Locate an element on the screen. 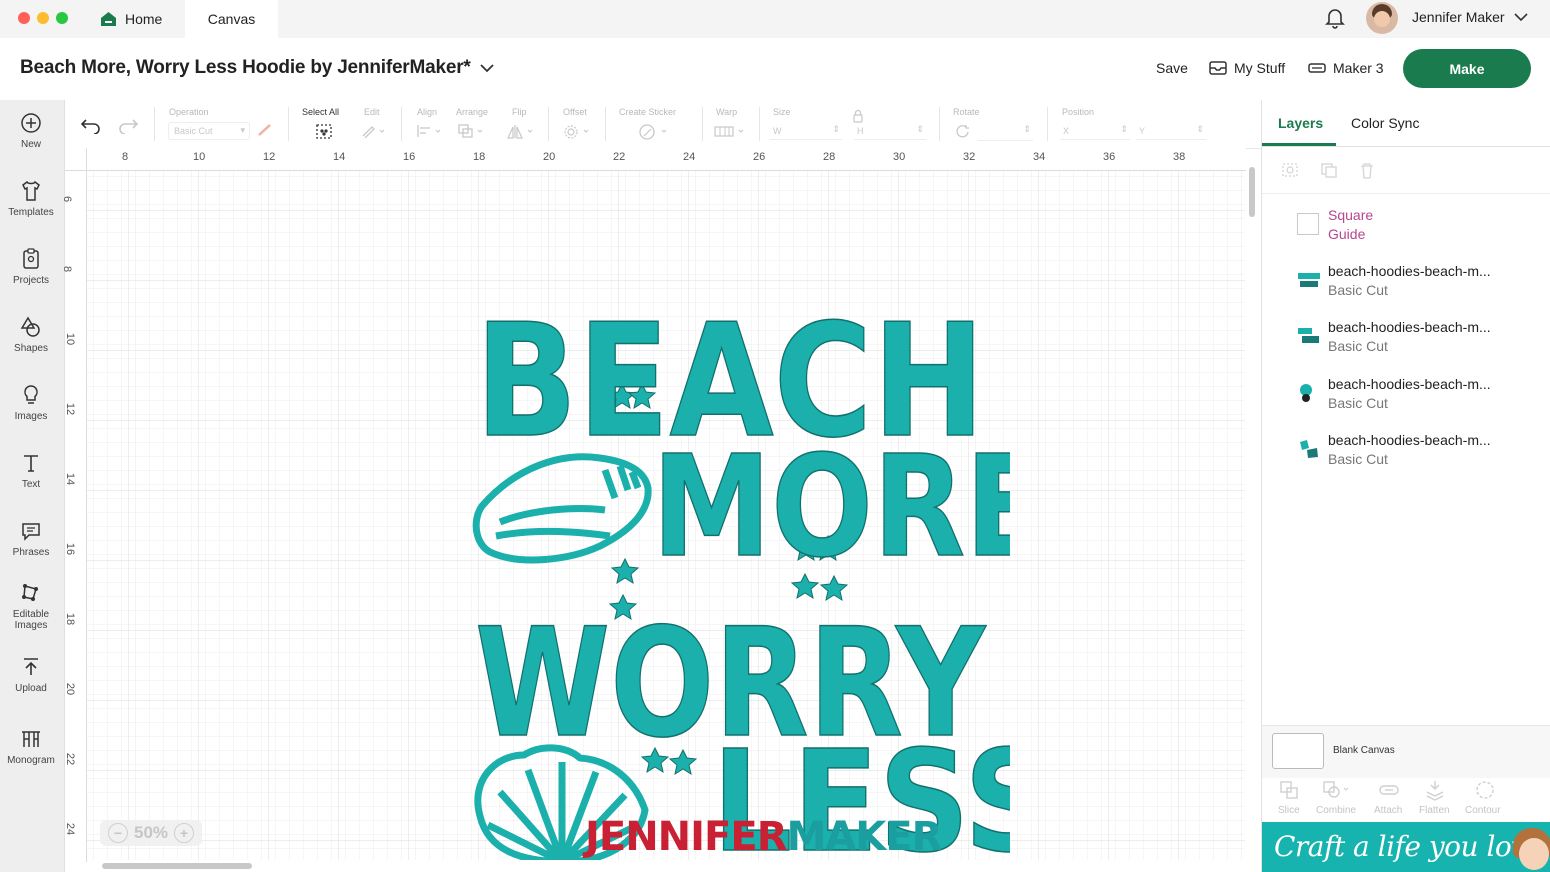 This screenshot has width=1550, height=872. layer-square-guide: Square Guide is located at coordinates (1350, 224).